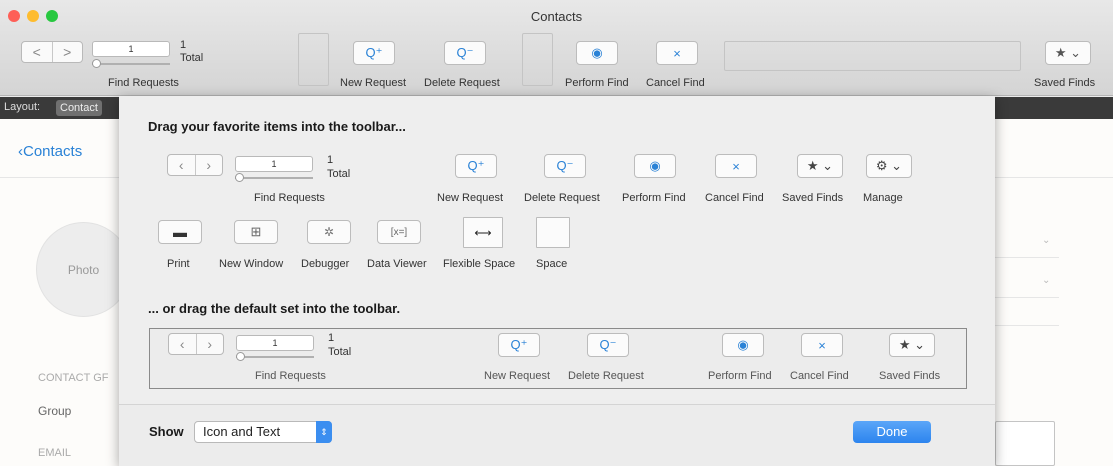 The image size is (1113, 466). Describe the element at coordinates (872, 56) in the screenshot. I see `toolbar-flexible-space` at that location.